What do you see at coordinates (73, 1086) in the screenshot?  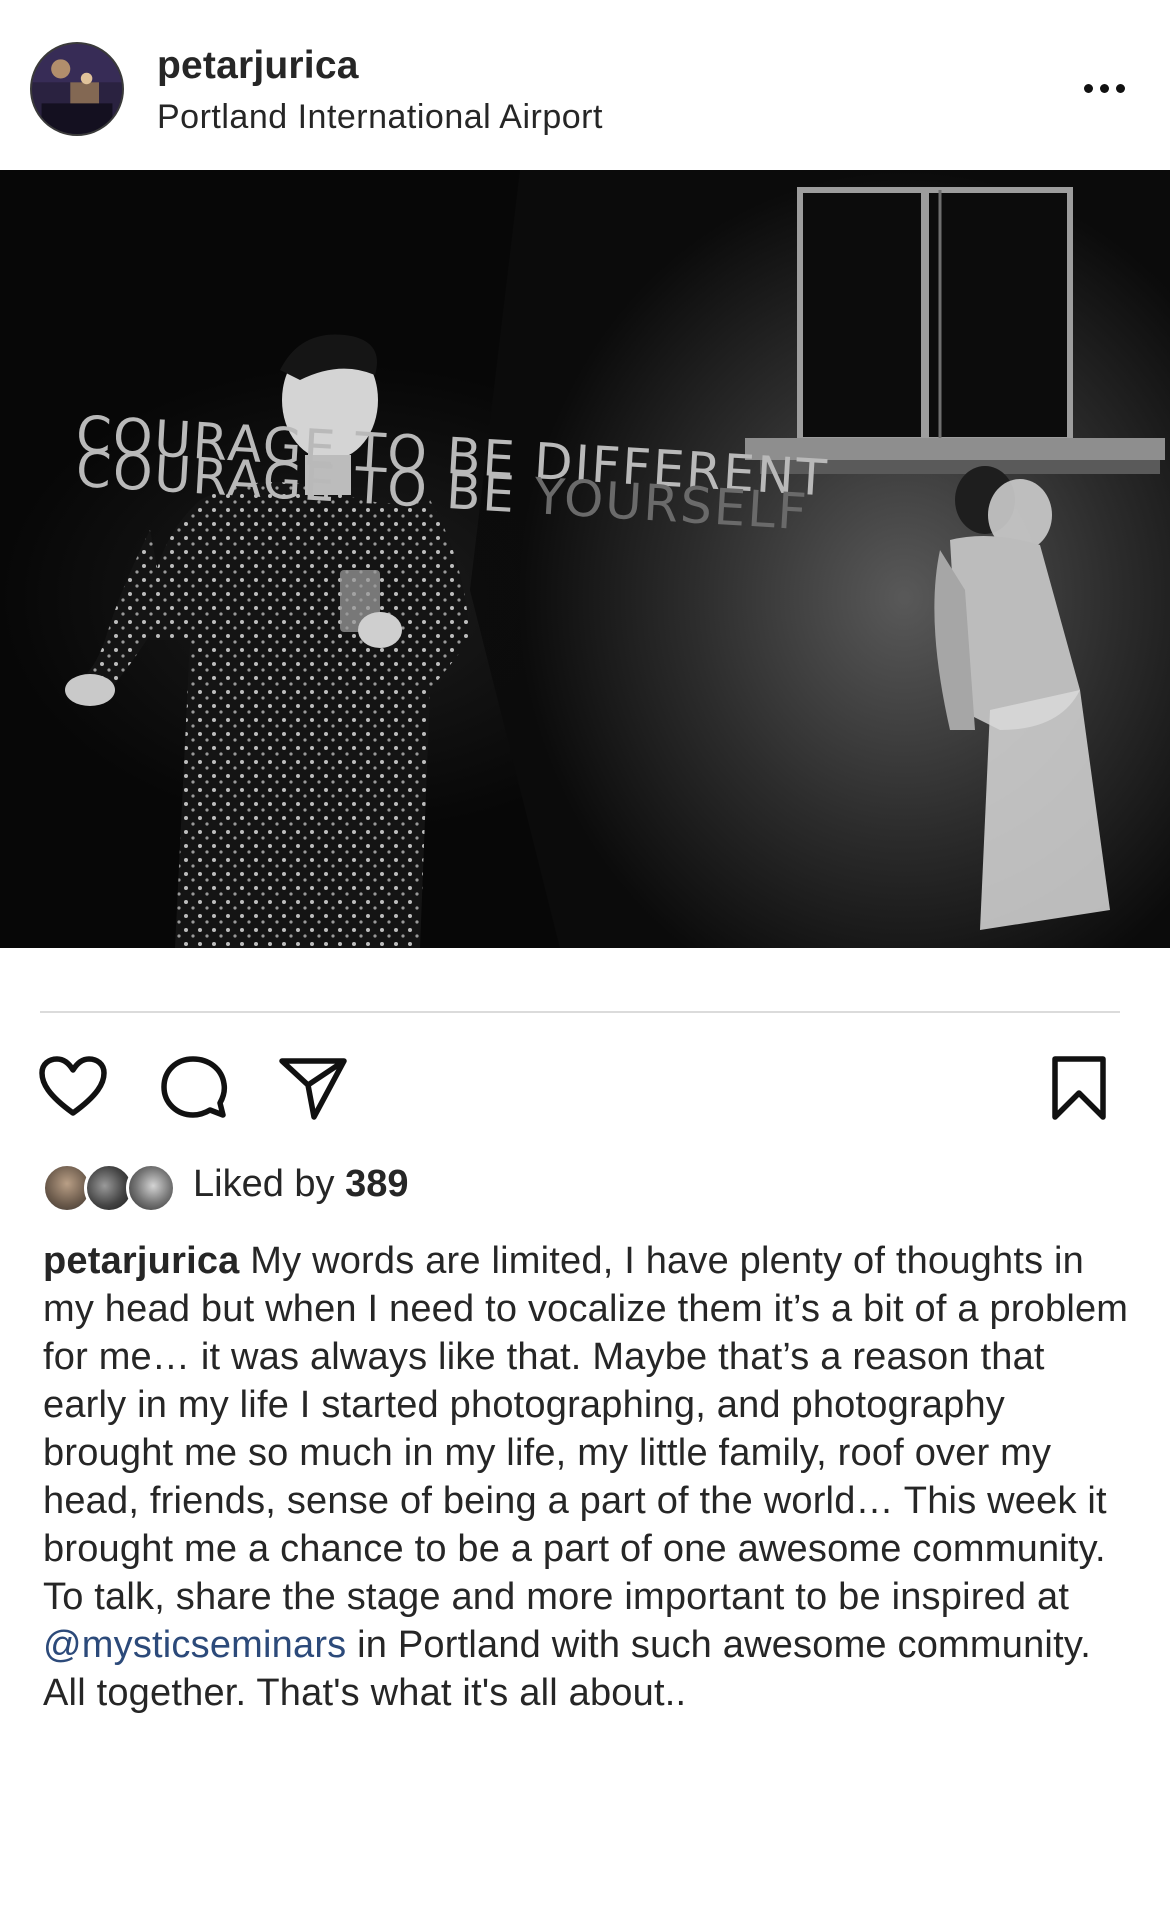 I see `heart-icon` at bounding box center [73, 1086].